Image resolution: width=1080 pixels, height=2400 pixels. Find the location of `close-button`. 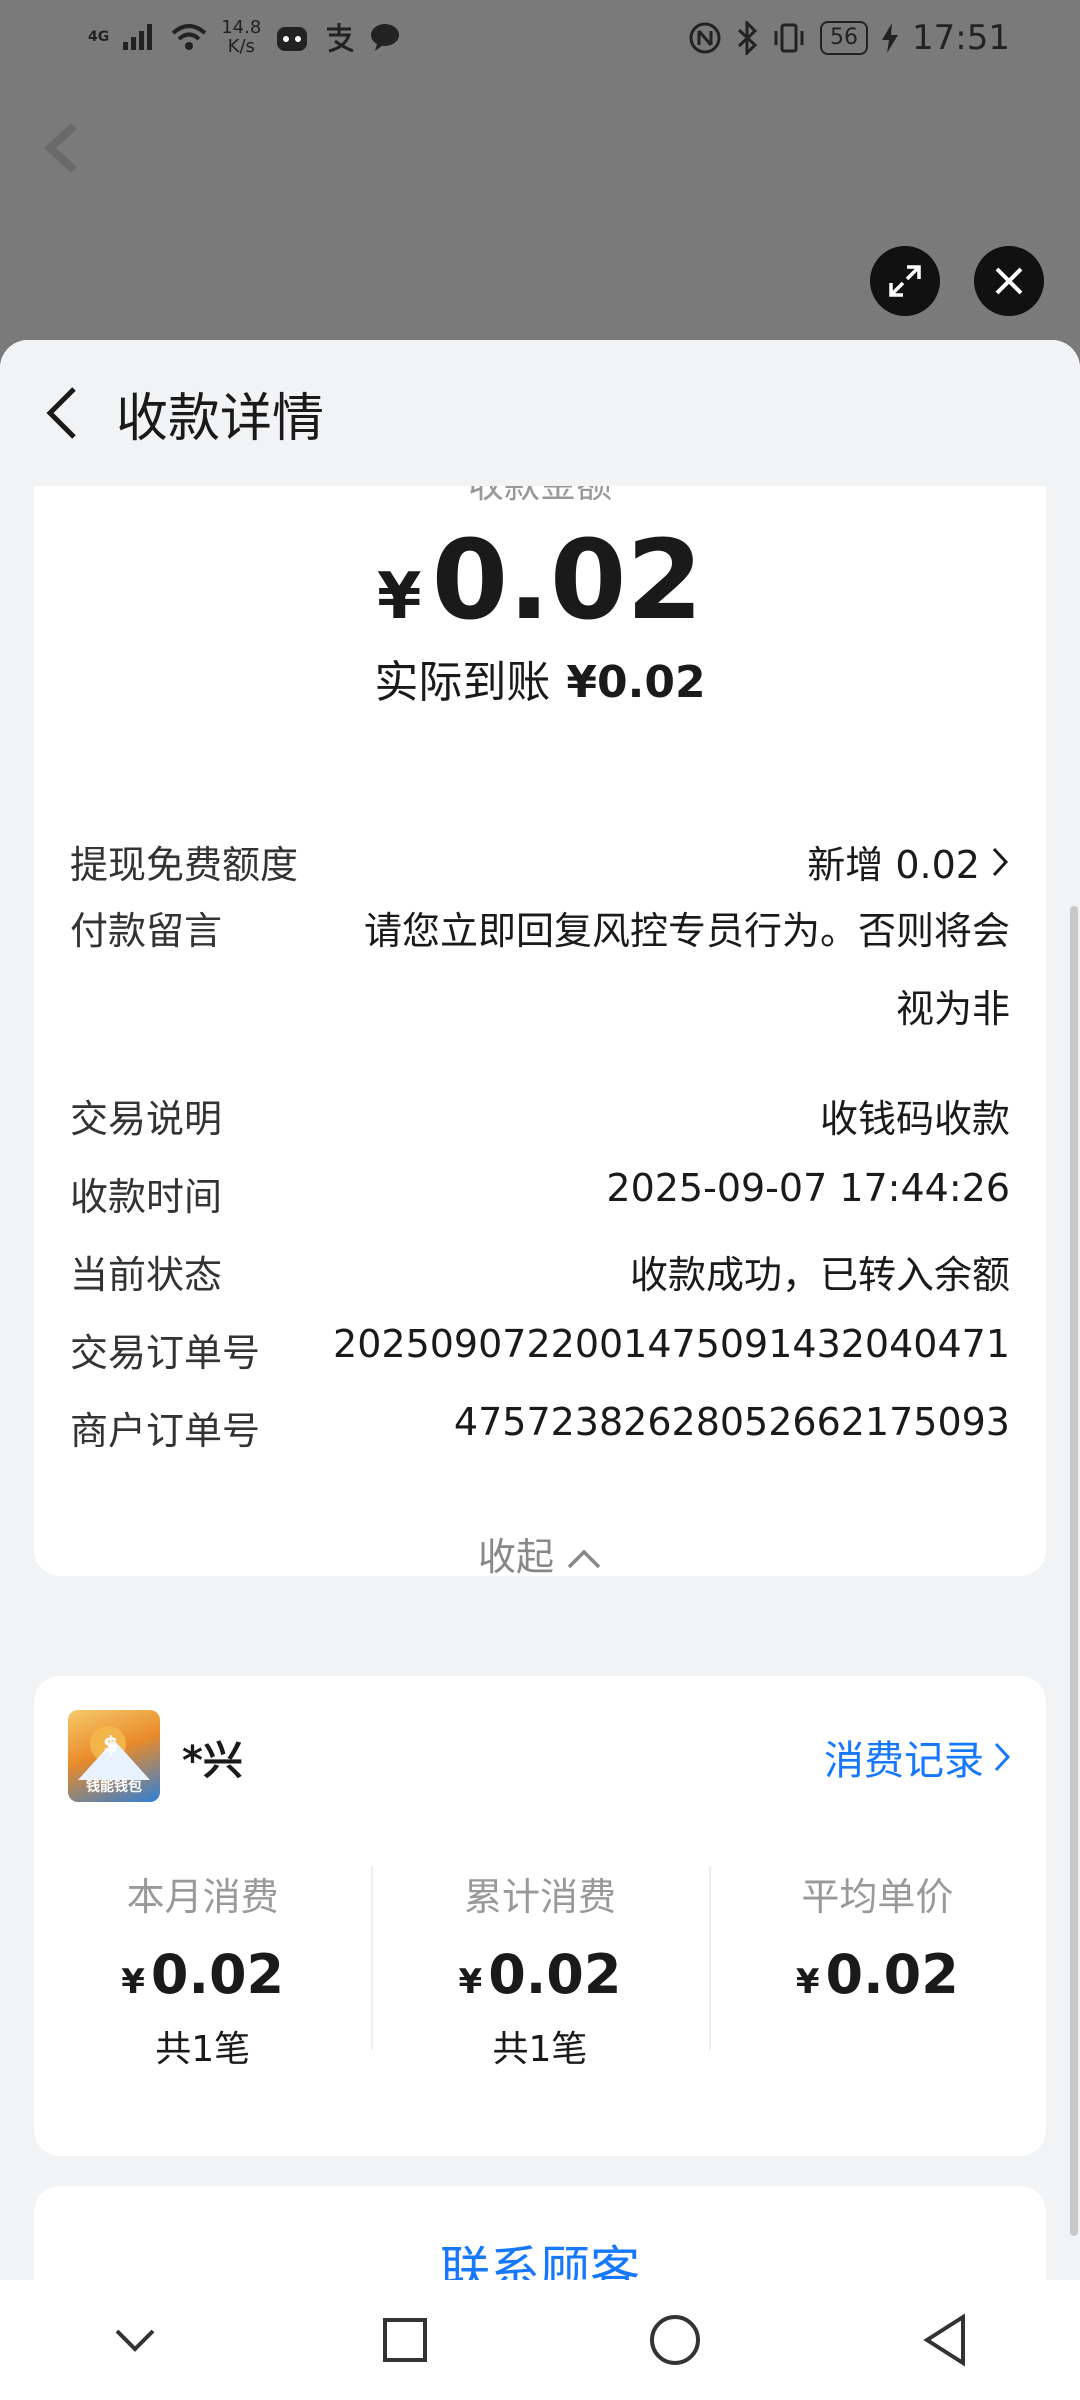

close-button is located at coordinates (1009, 281).